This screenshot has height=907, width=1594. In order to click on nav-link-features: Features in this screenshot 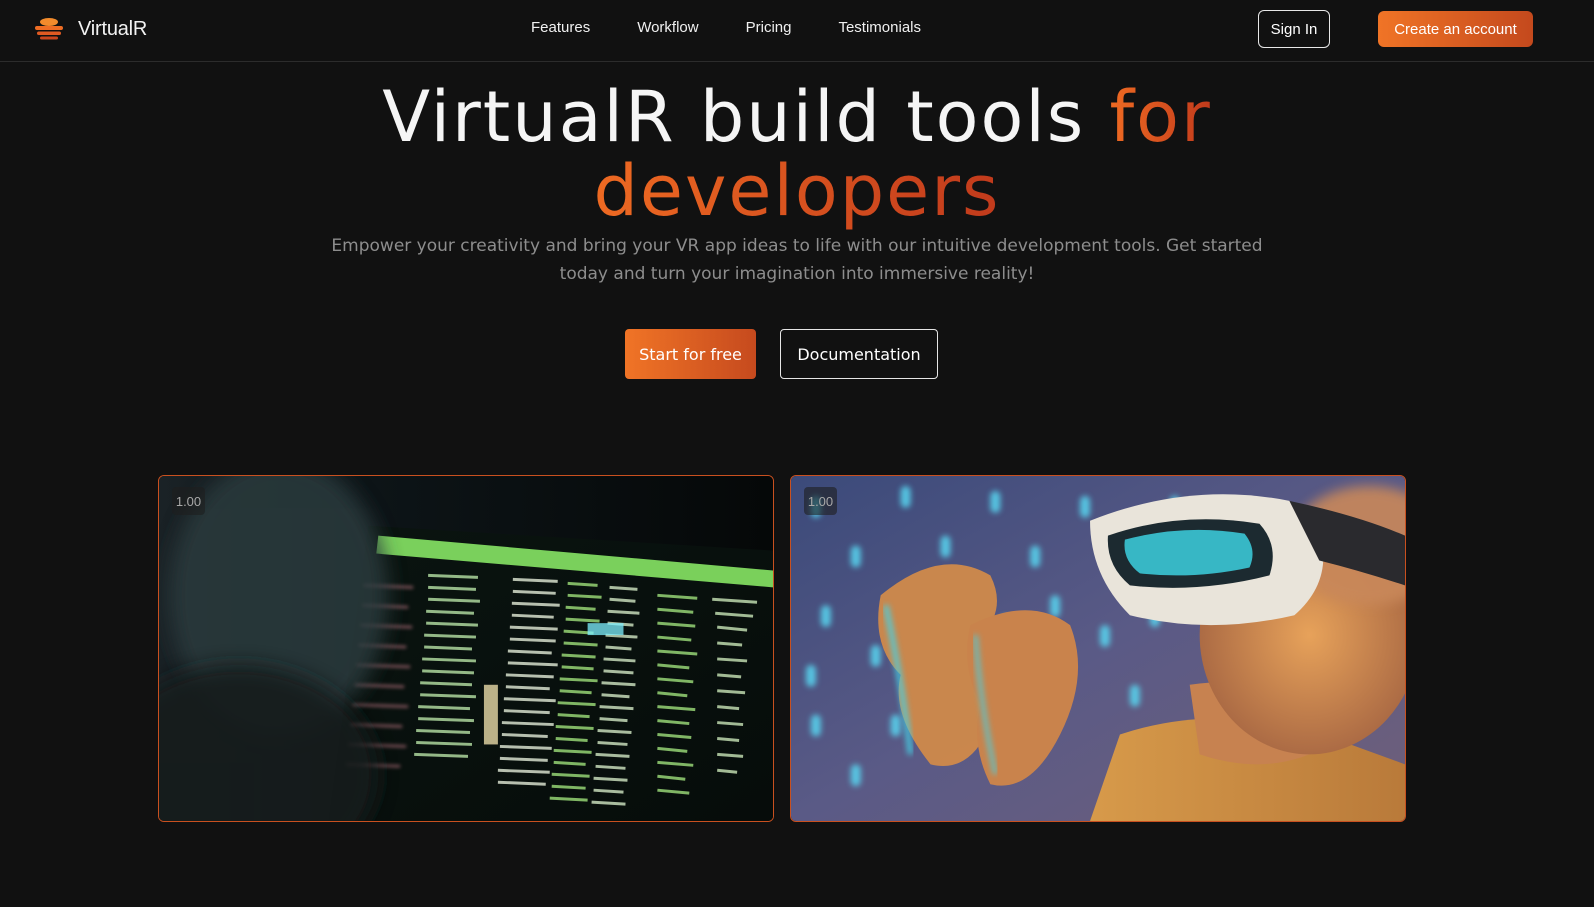, I will do `click(560, 28)`.